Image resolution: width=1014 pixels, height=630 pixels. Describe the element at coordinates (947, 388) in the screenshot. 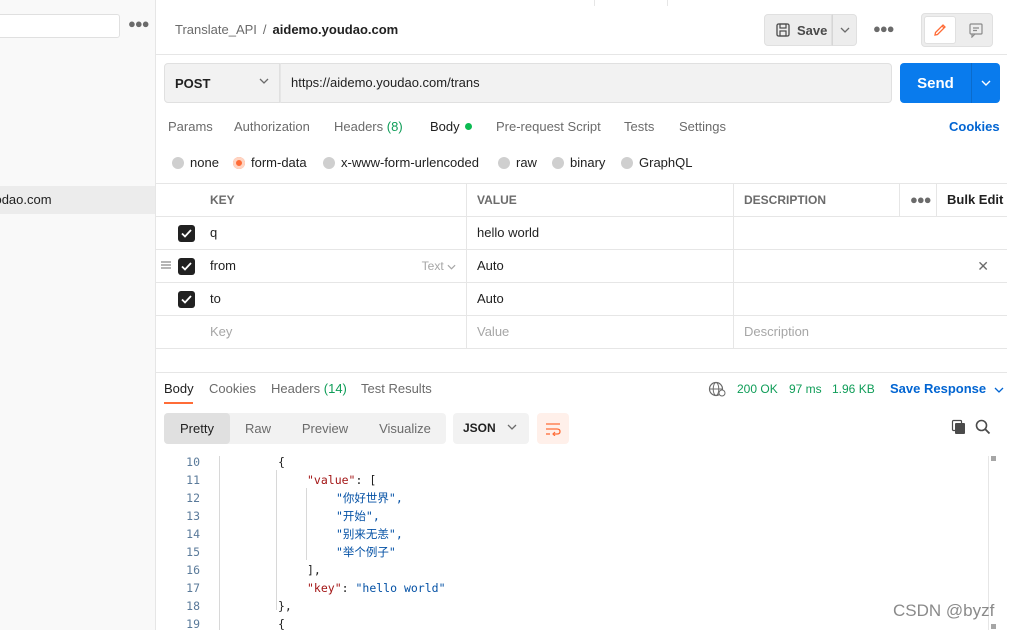

I see `save-response-button: Save Response` at that location.